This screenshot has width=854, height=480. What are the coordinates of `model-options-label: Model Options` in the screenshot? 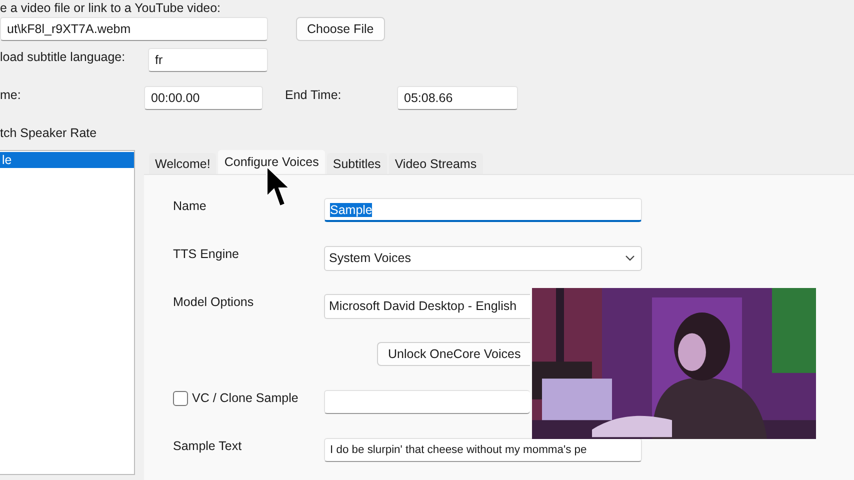 It's located at (214, 302).